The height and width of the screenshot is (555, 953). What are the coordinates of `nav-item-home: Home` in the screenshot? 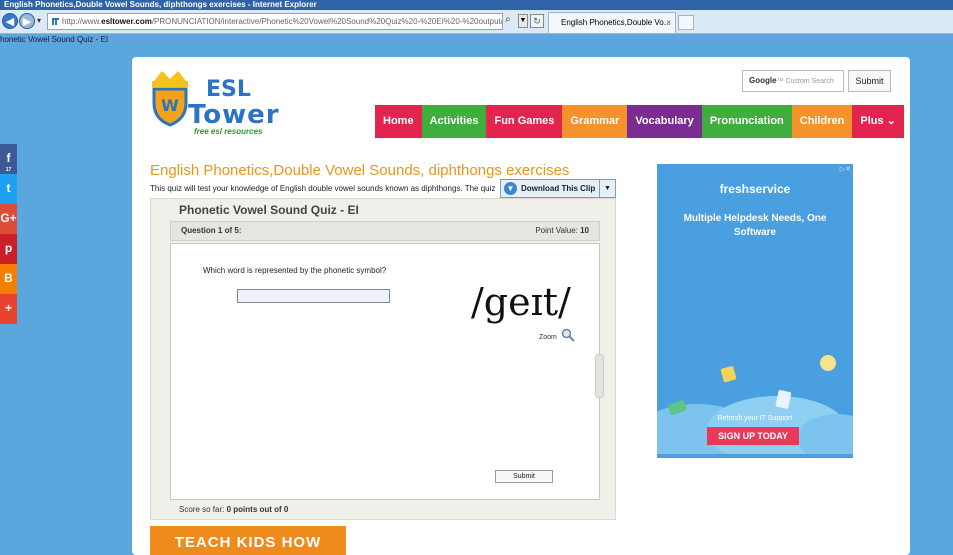 It's located at (398, 121).